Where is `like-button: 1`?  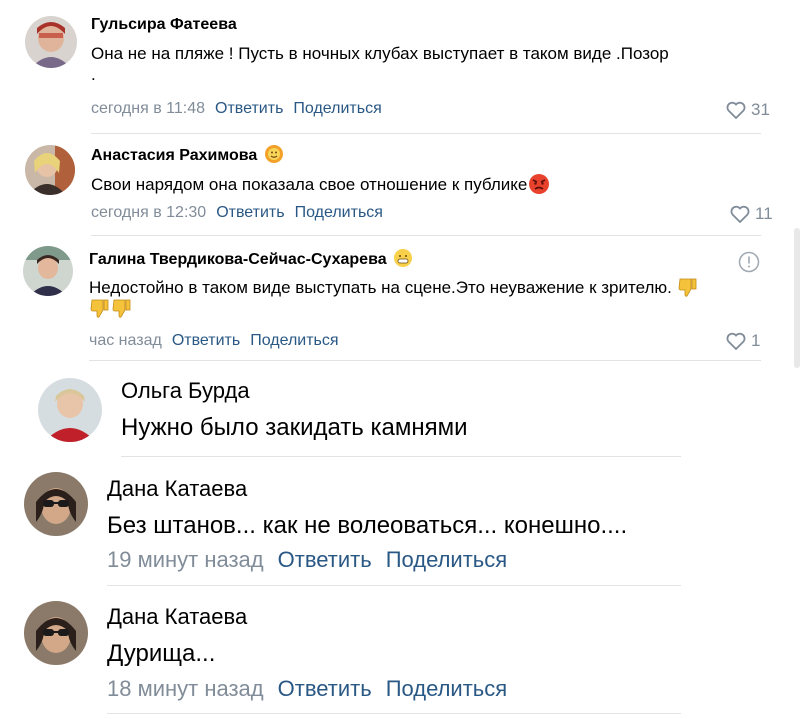
like-button: 1 is located at coordinates (743, 341).